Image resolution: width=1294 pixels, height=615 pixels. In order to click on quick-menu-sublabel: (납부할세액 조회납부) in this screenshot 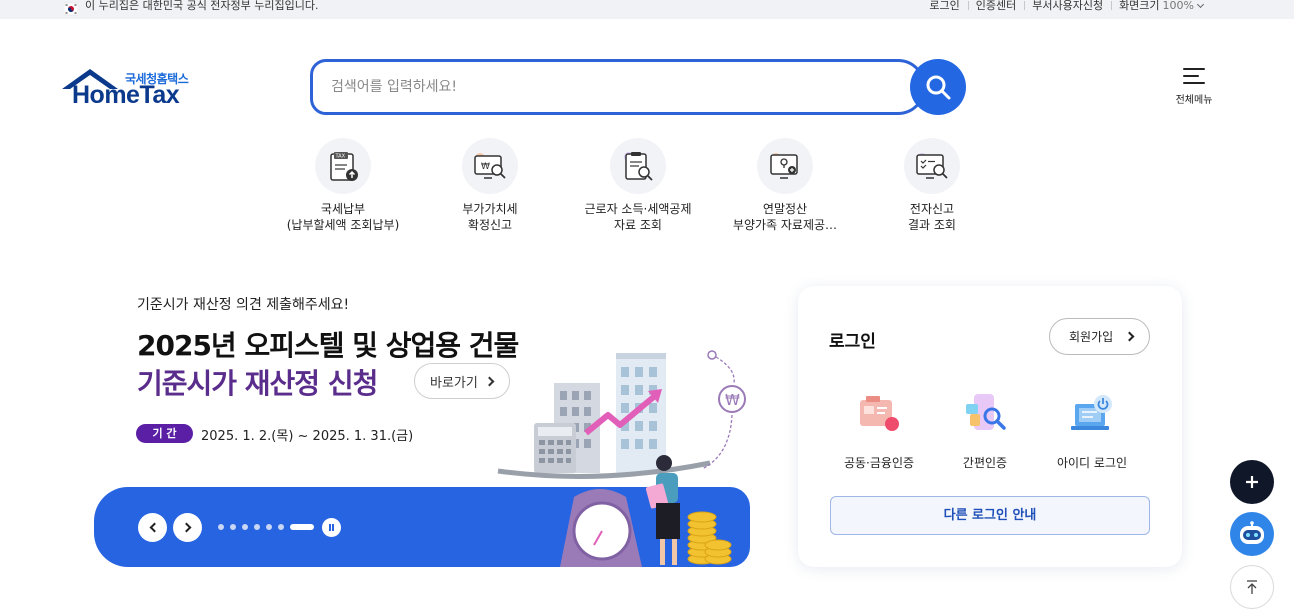, I will do `click(343, 225)`.